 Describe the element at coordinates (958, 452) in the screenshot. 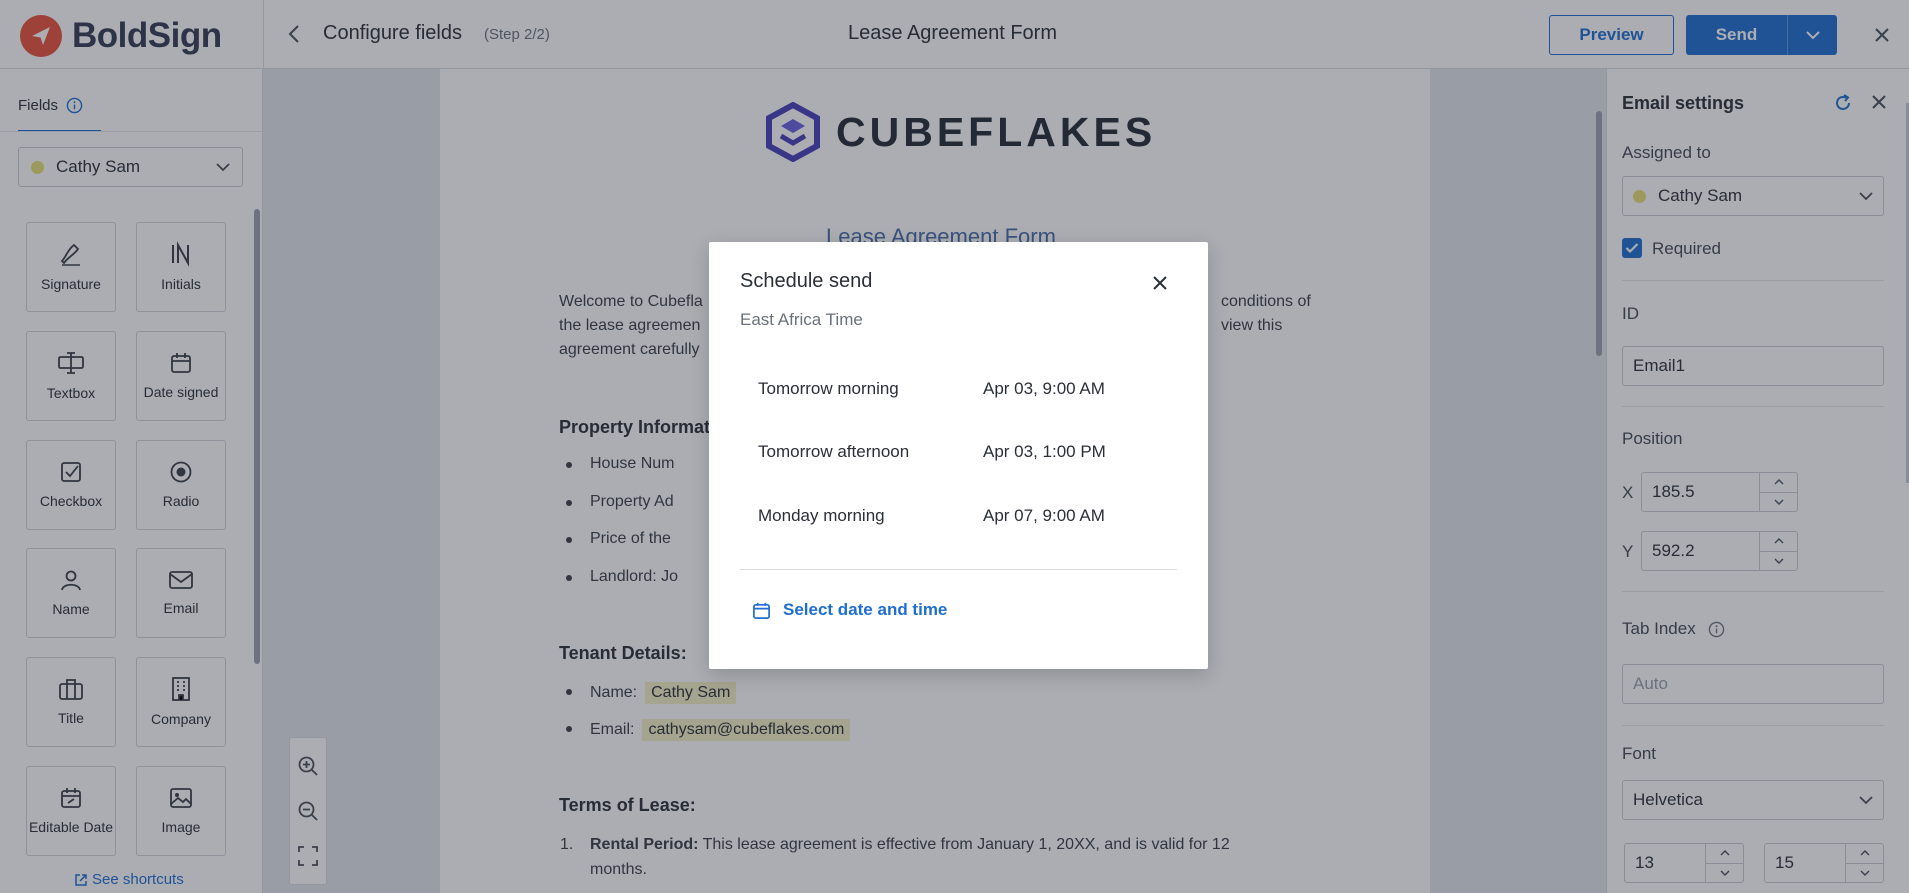

I see `schedule-option-tomorrow-afternoon: Tomorrow afternoon Apr 03, 1:00 PM` at that location.